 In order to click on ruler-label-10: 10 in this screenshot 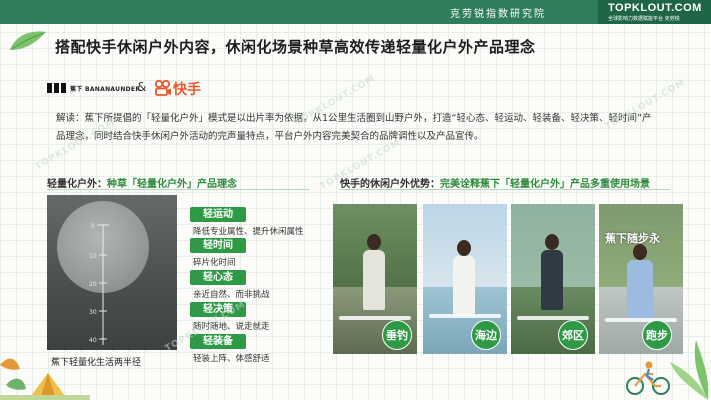, I will do `click(93, 256)`.